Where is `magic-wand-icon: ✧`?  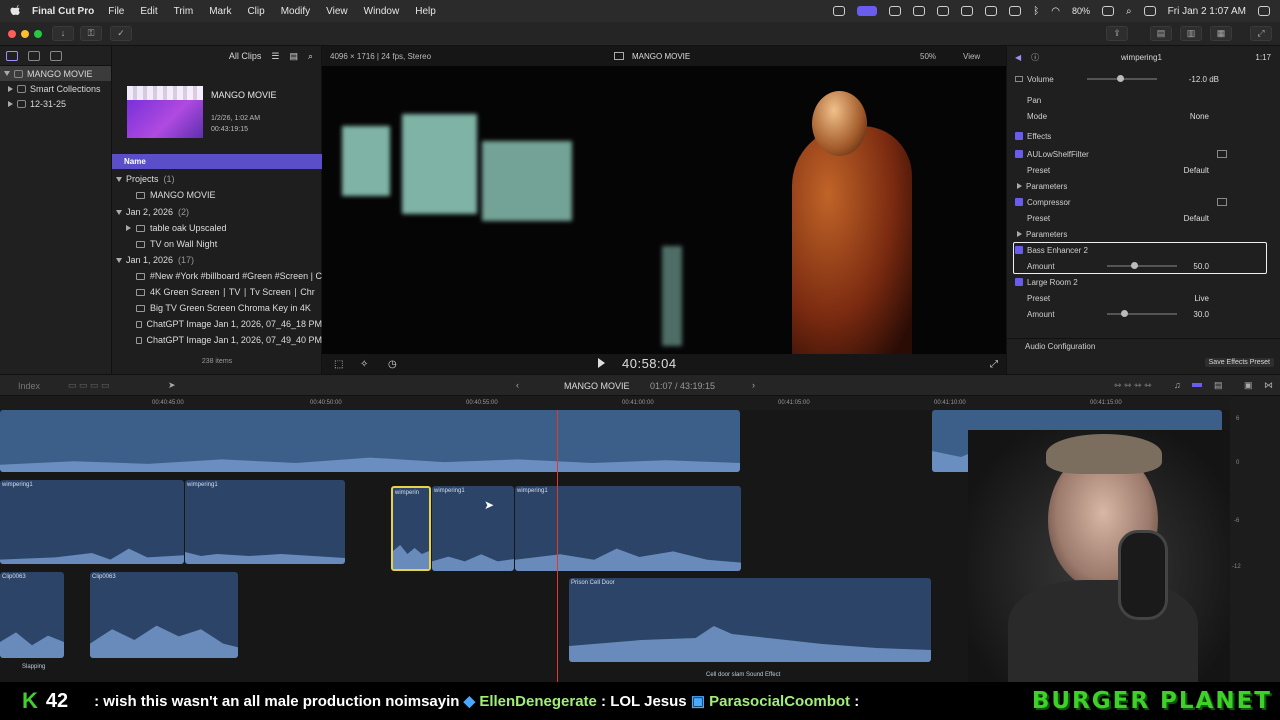
magic-wand-icon: ✧ is located at coordinates (364, 364).